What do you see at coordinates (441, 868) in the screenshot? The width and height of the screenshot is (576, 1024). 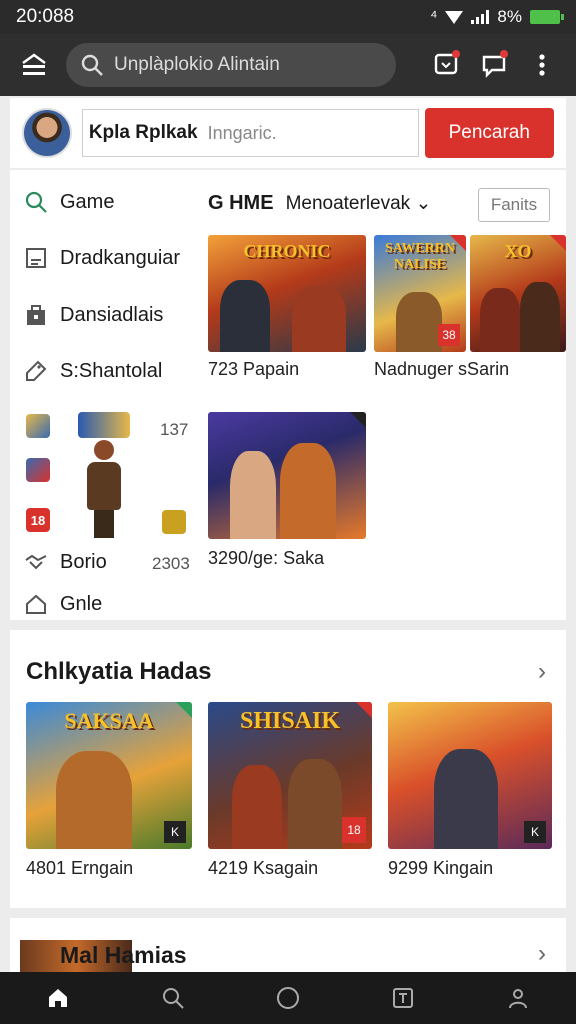 I see `game-tile-caption: 9299 Kingain` at bounding box center [441, 868].